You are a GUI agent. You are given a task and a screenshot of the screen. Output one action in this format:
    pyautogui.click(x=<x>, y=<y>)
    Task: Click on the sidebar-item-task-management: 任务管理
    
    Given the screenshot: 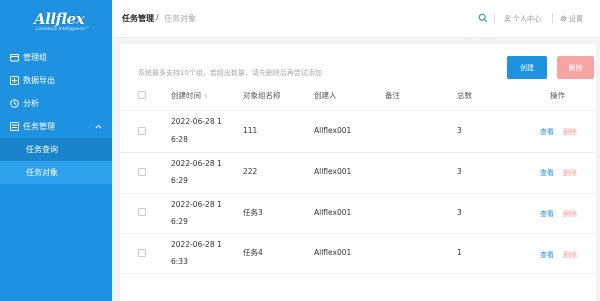 What is the action you would take?
    pyautogui.click(x=56, y=126)
    